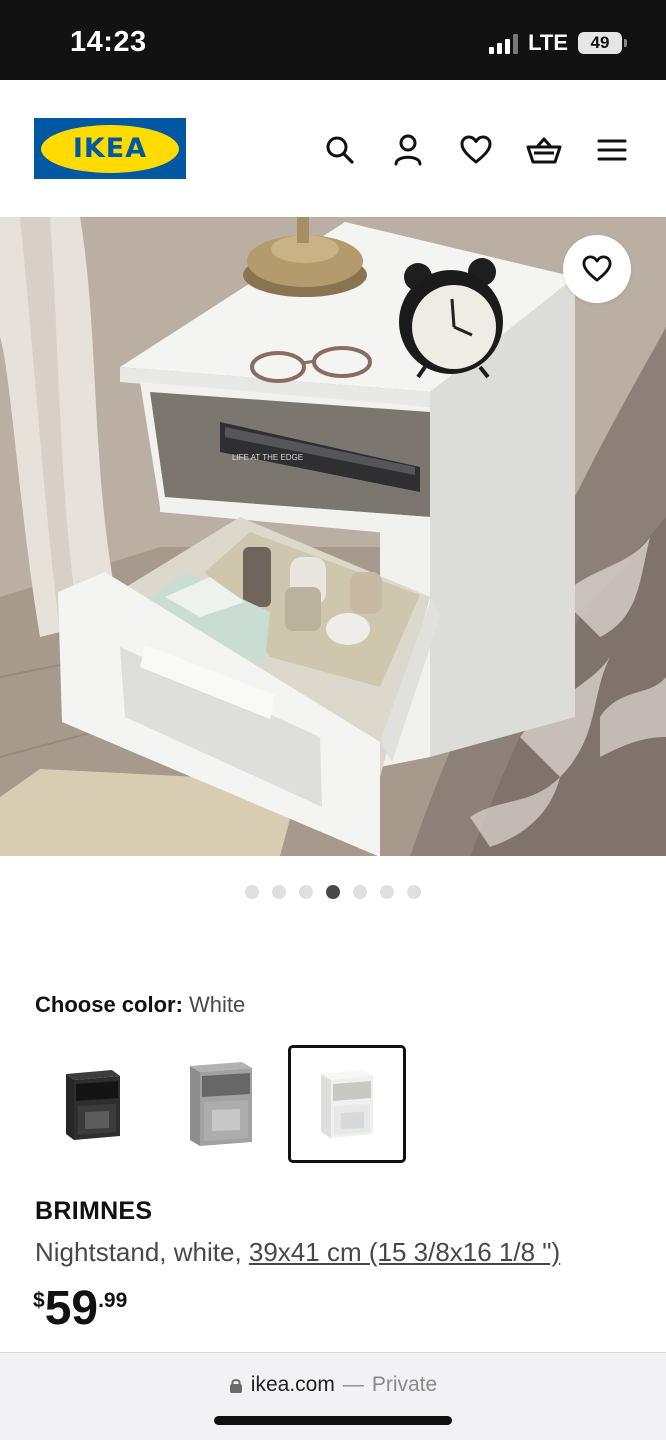 The height and width of the screenshot is (1440, 666). I want to click on url-domain: ikea.com, so click(292, 1384).